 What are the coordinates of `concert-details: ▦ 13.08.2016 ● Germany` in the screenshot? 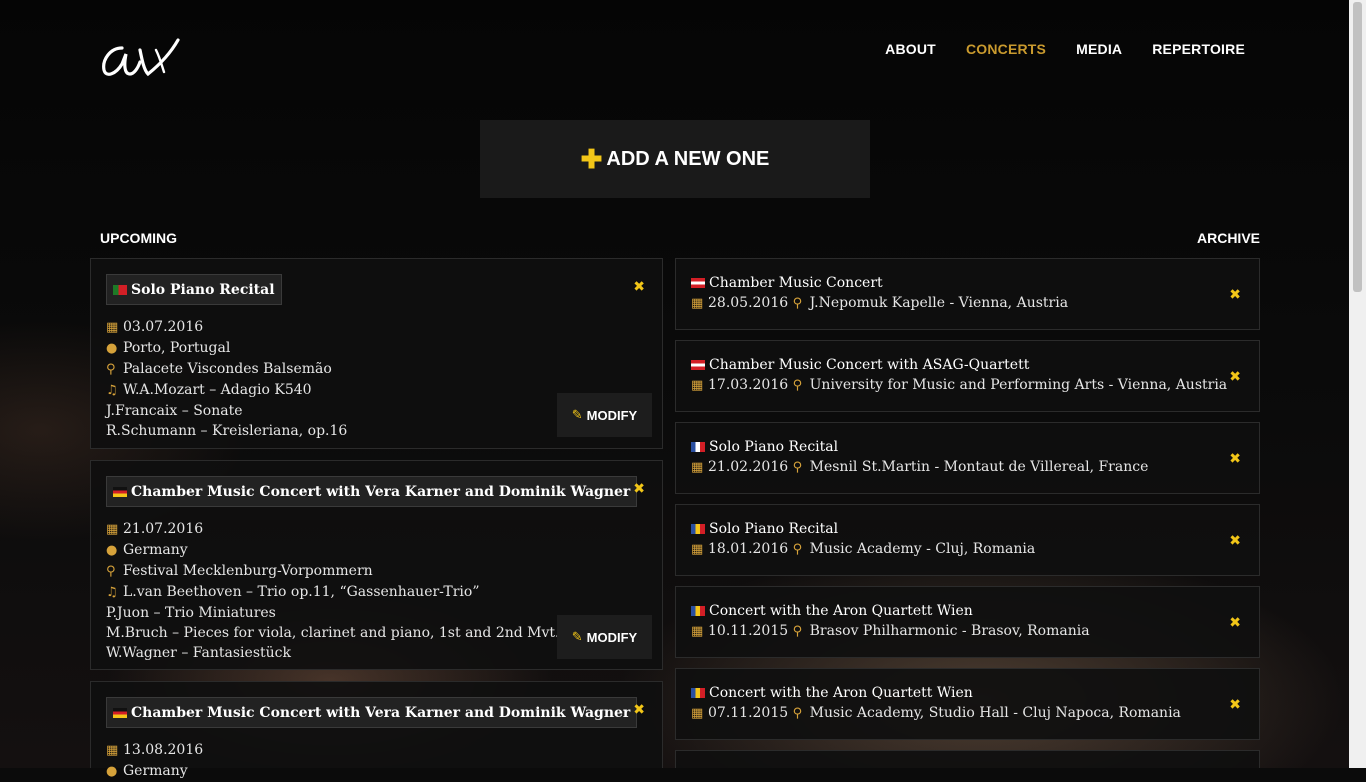 It's located at (154, 761).